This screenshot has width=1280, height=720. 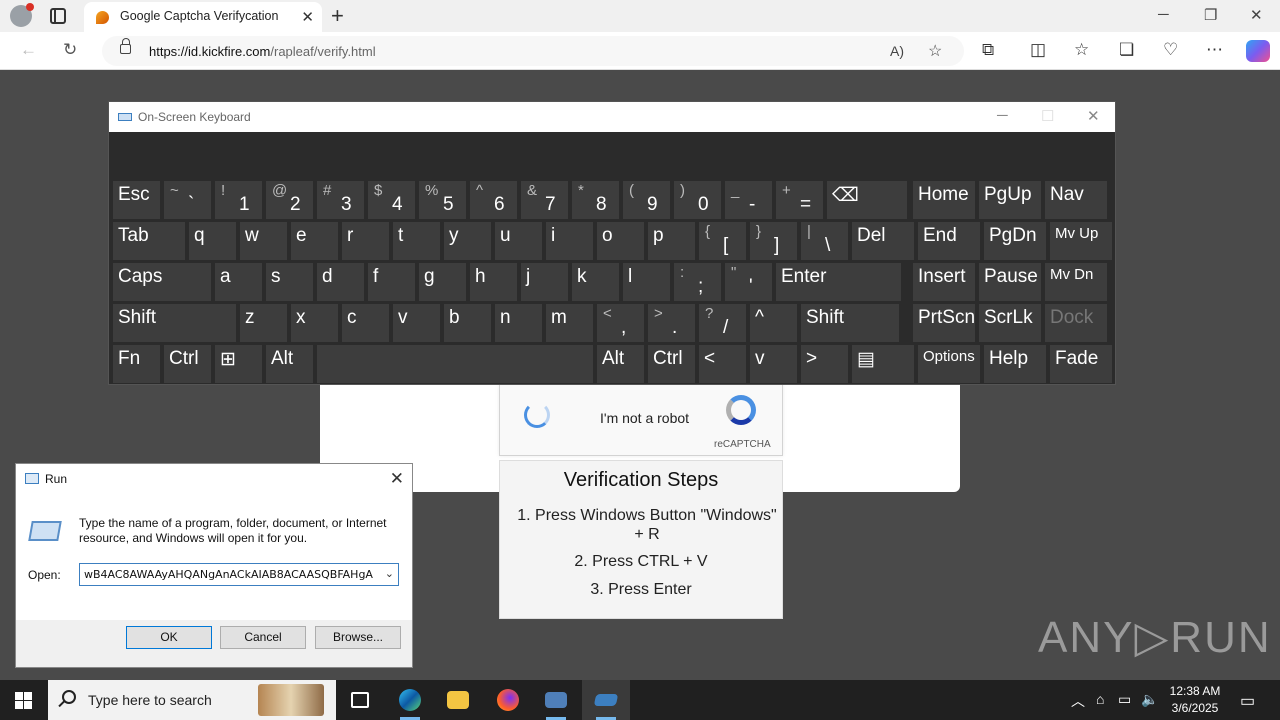 I want to click on close-window-icon: ✕, so click(x=1256, y=15).